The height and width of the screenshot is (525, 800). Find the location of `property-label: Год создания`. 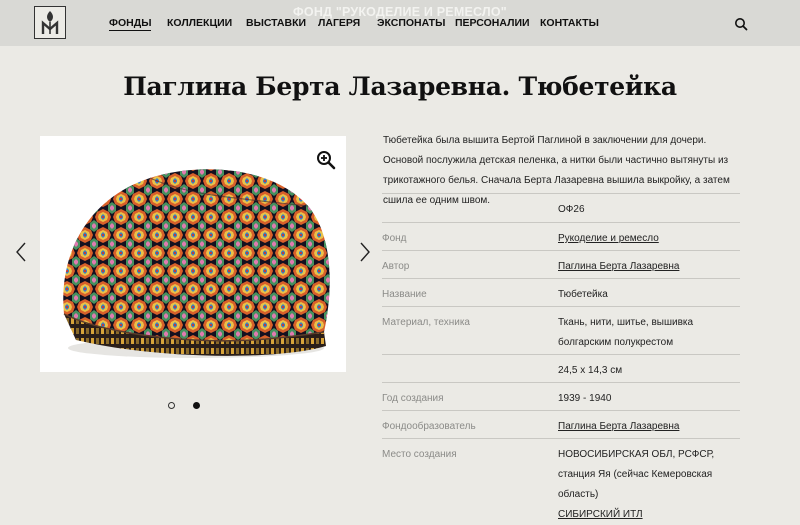

property-label: Год создания is located at coordinates (413, 398).